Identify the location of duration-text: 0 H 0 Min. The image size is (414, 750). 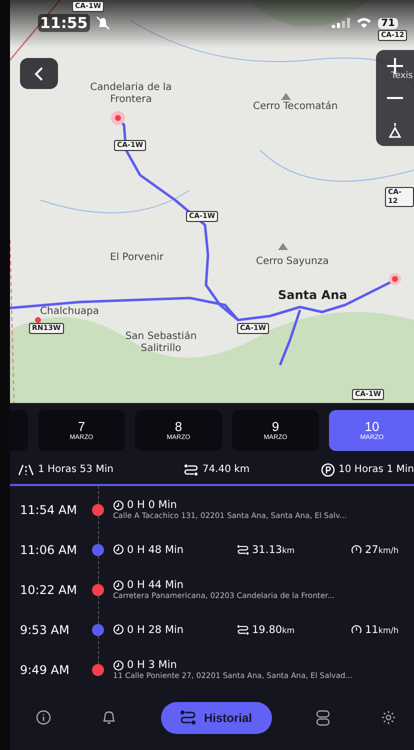
(152, 505).